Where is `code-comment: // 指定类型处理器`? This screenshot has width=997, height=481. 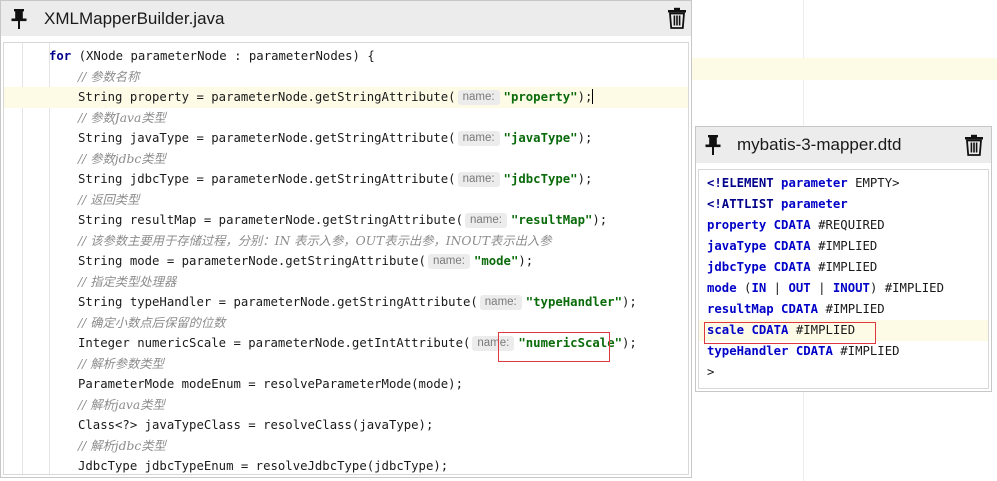
code-comment: // 指定类型处理器 is located at coordinates (127, 281).